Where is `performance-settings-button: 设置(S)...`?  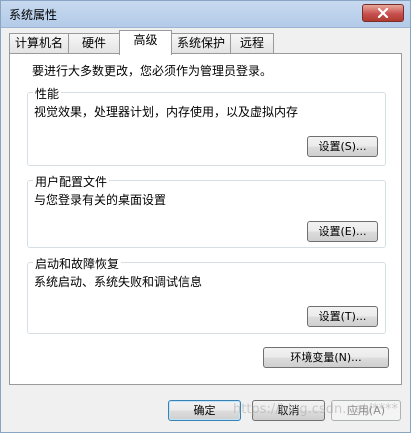 performance-settings-button: 设置(S)... is located at coordinates (342, 146).